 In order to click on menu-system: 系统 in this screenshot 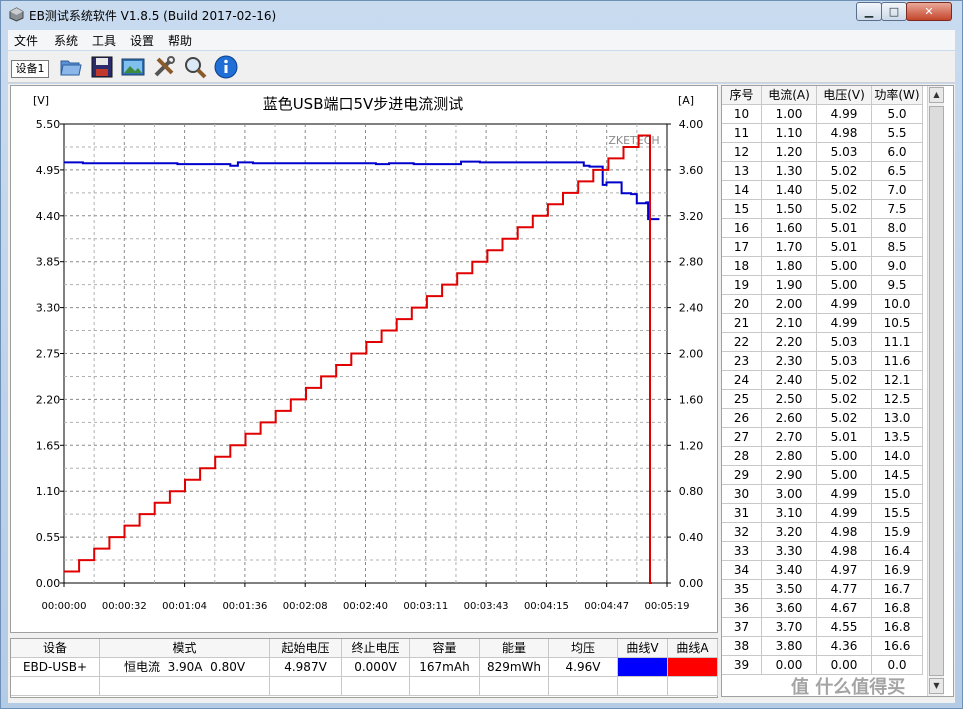, I will do `click(66, 40)`.